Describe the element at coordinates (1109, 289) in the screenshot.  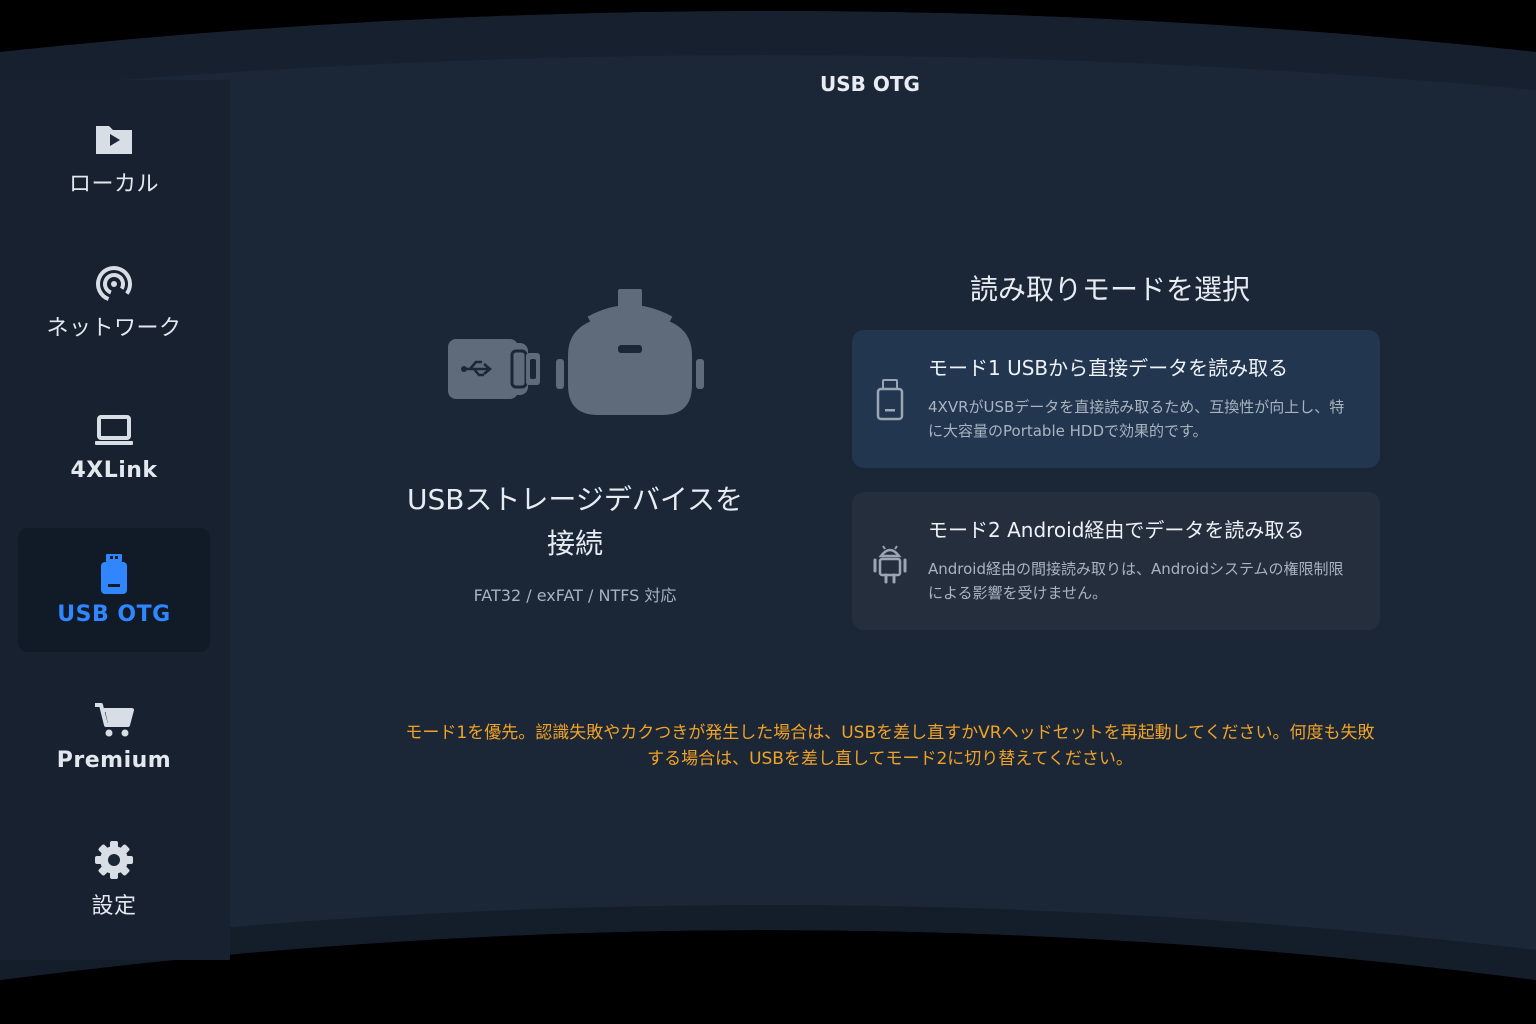
I see `mode-heading: 読み取りモードを選択` at that location.